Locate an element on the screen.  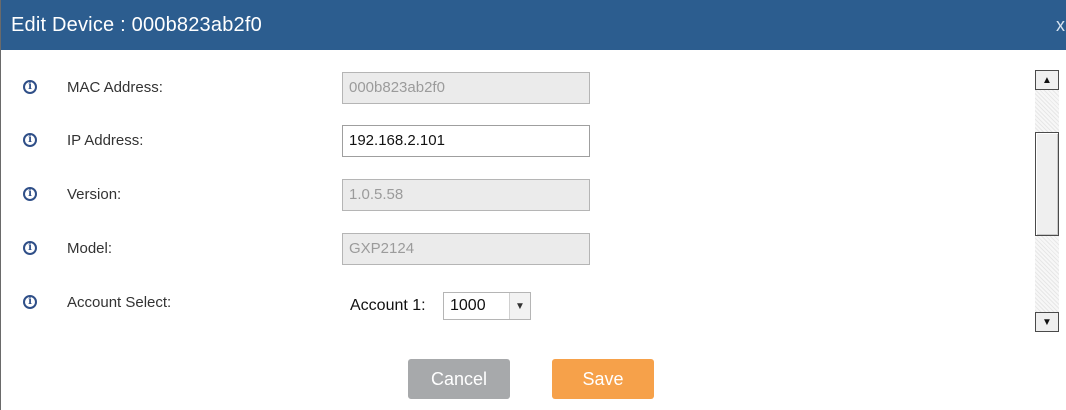
model-field: GXP2124 is located at coordinates (466, 249).